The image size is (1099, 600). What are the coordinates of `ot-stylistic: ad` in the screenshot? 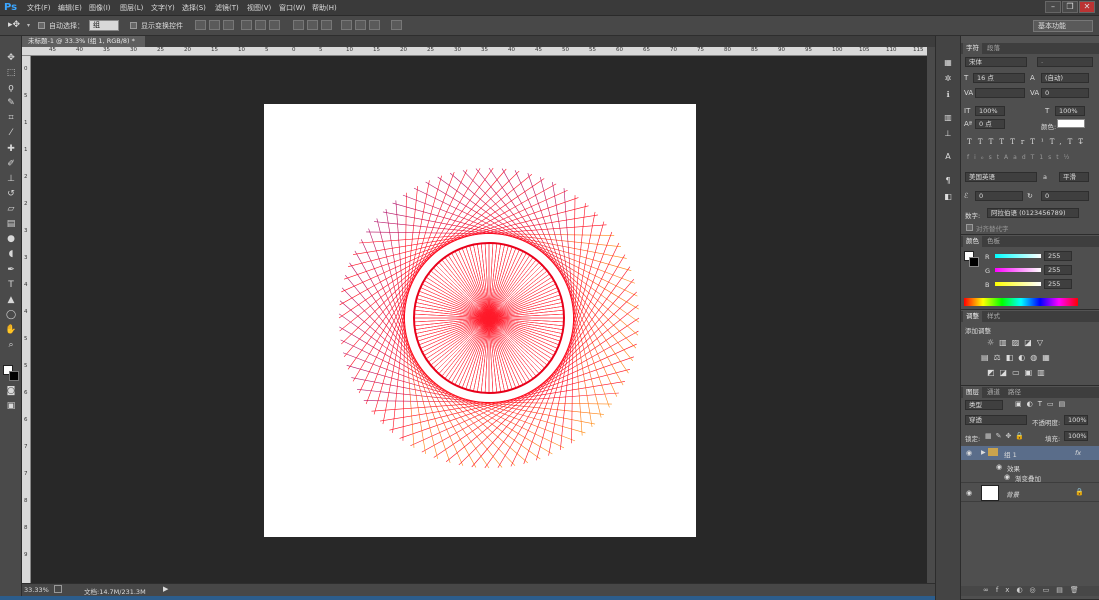 It's located at (1022, 157).